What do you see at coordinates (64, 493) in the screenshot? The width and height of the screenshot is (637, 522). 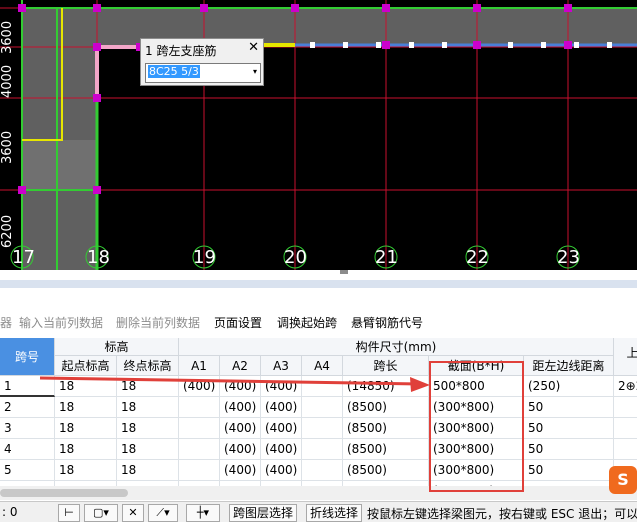 I see `scrollbar-thumb` at bounding box center [64, 493].